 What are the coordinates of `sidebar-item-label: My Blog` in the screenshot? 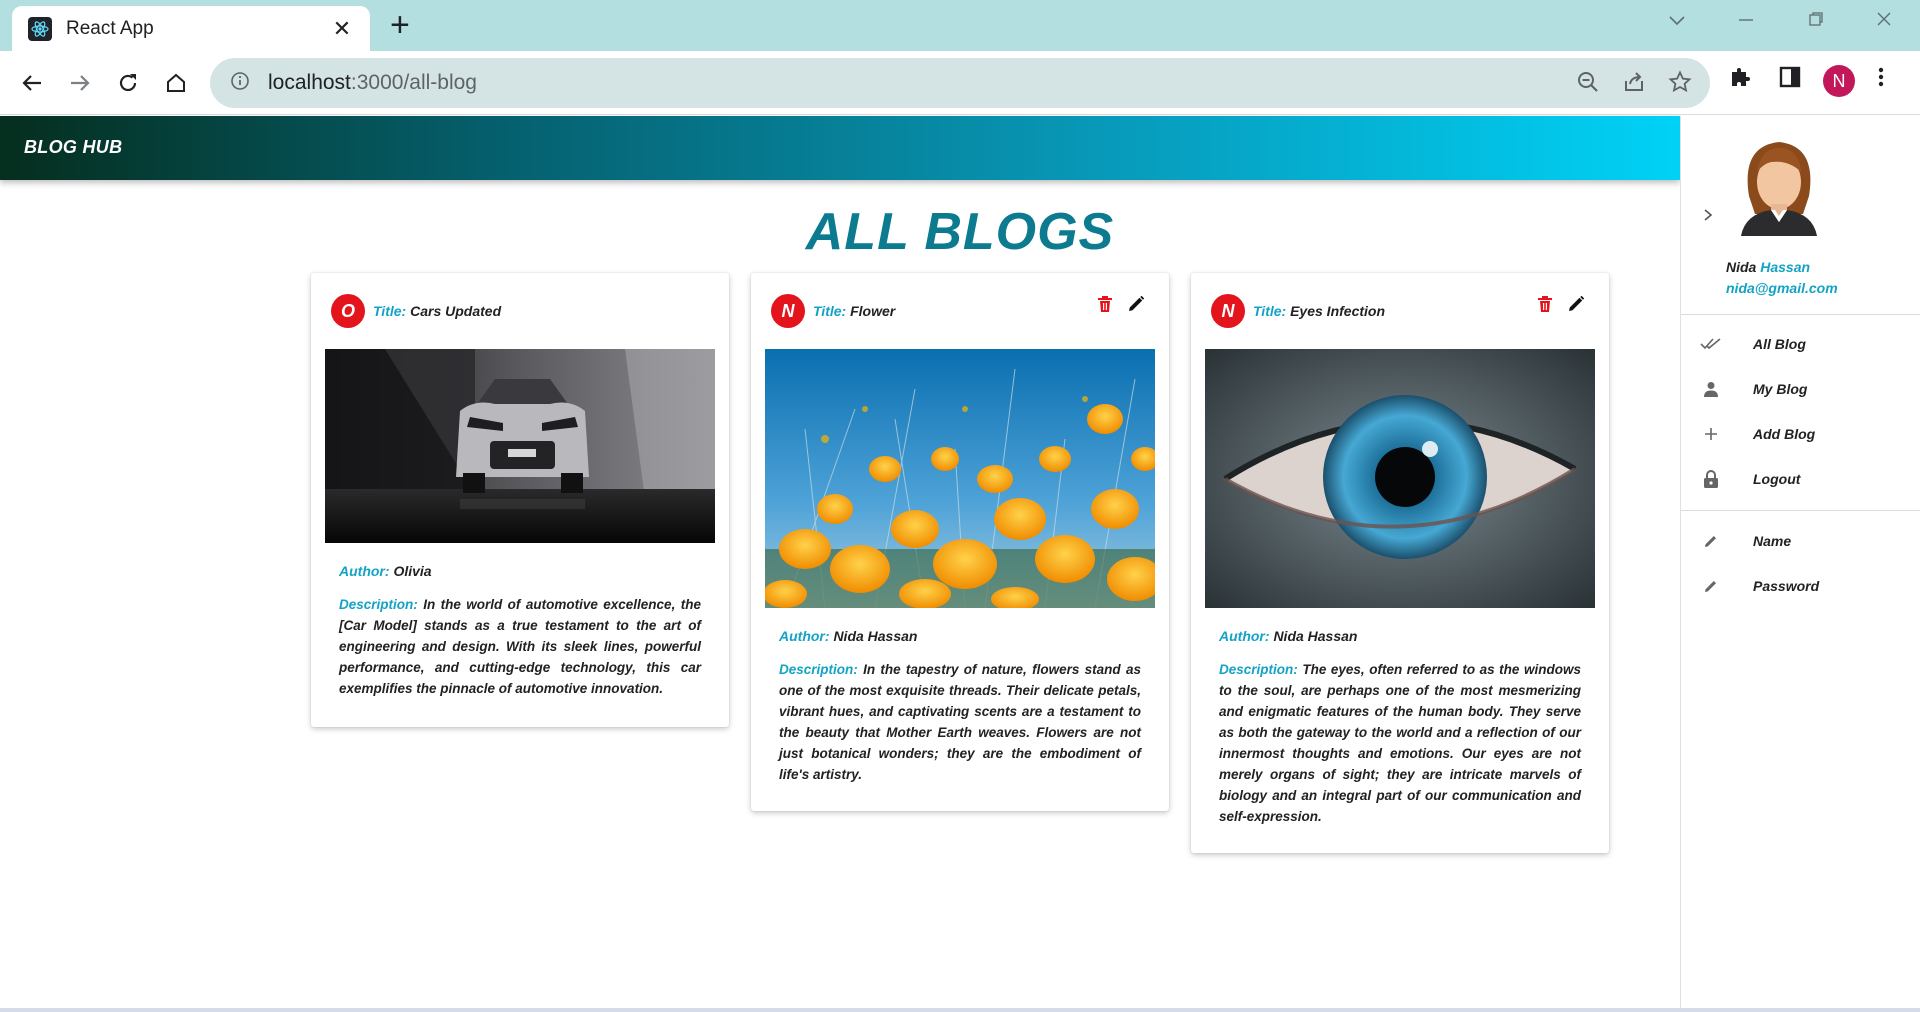 It's located at (1780, 389).